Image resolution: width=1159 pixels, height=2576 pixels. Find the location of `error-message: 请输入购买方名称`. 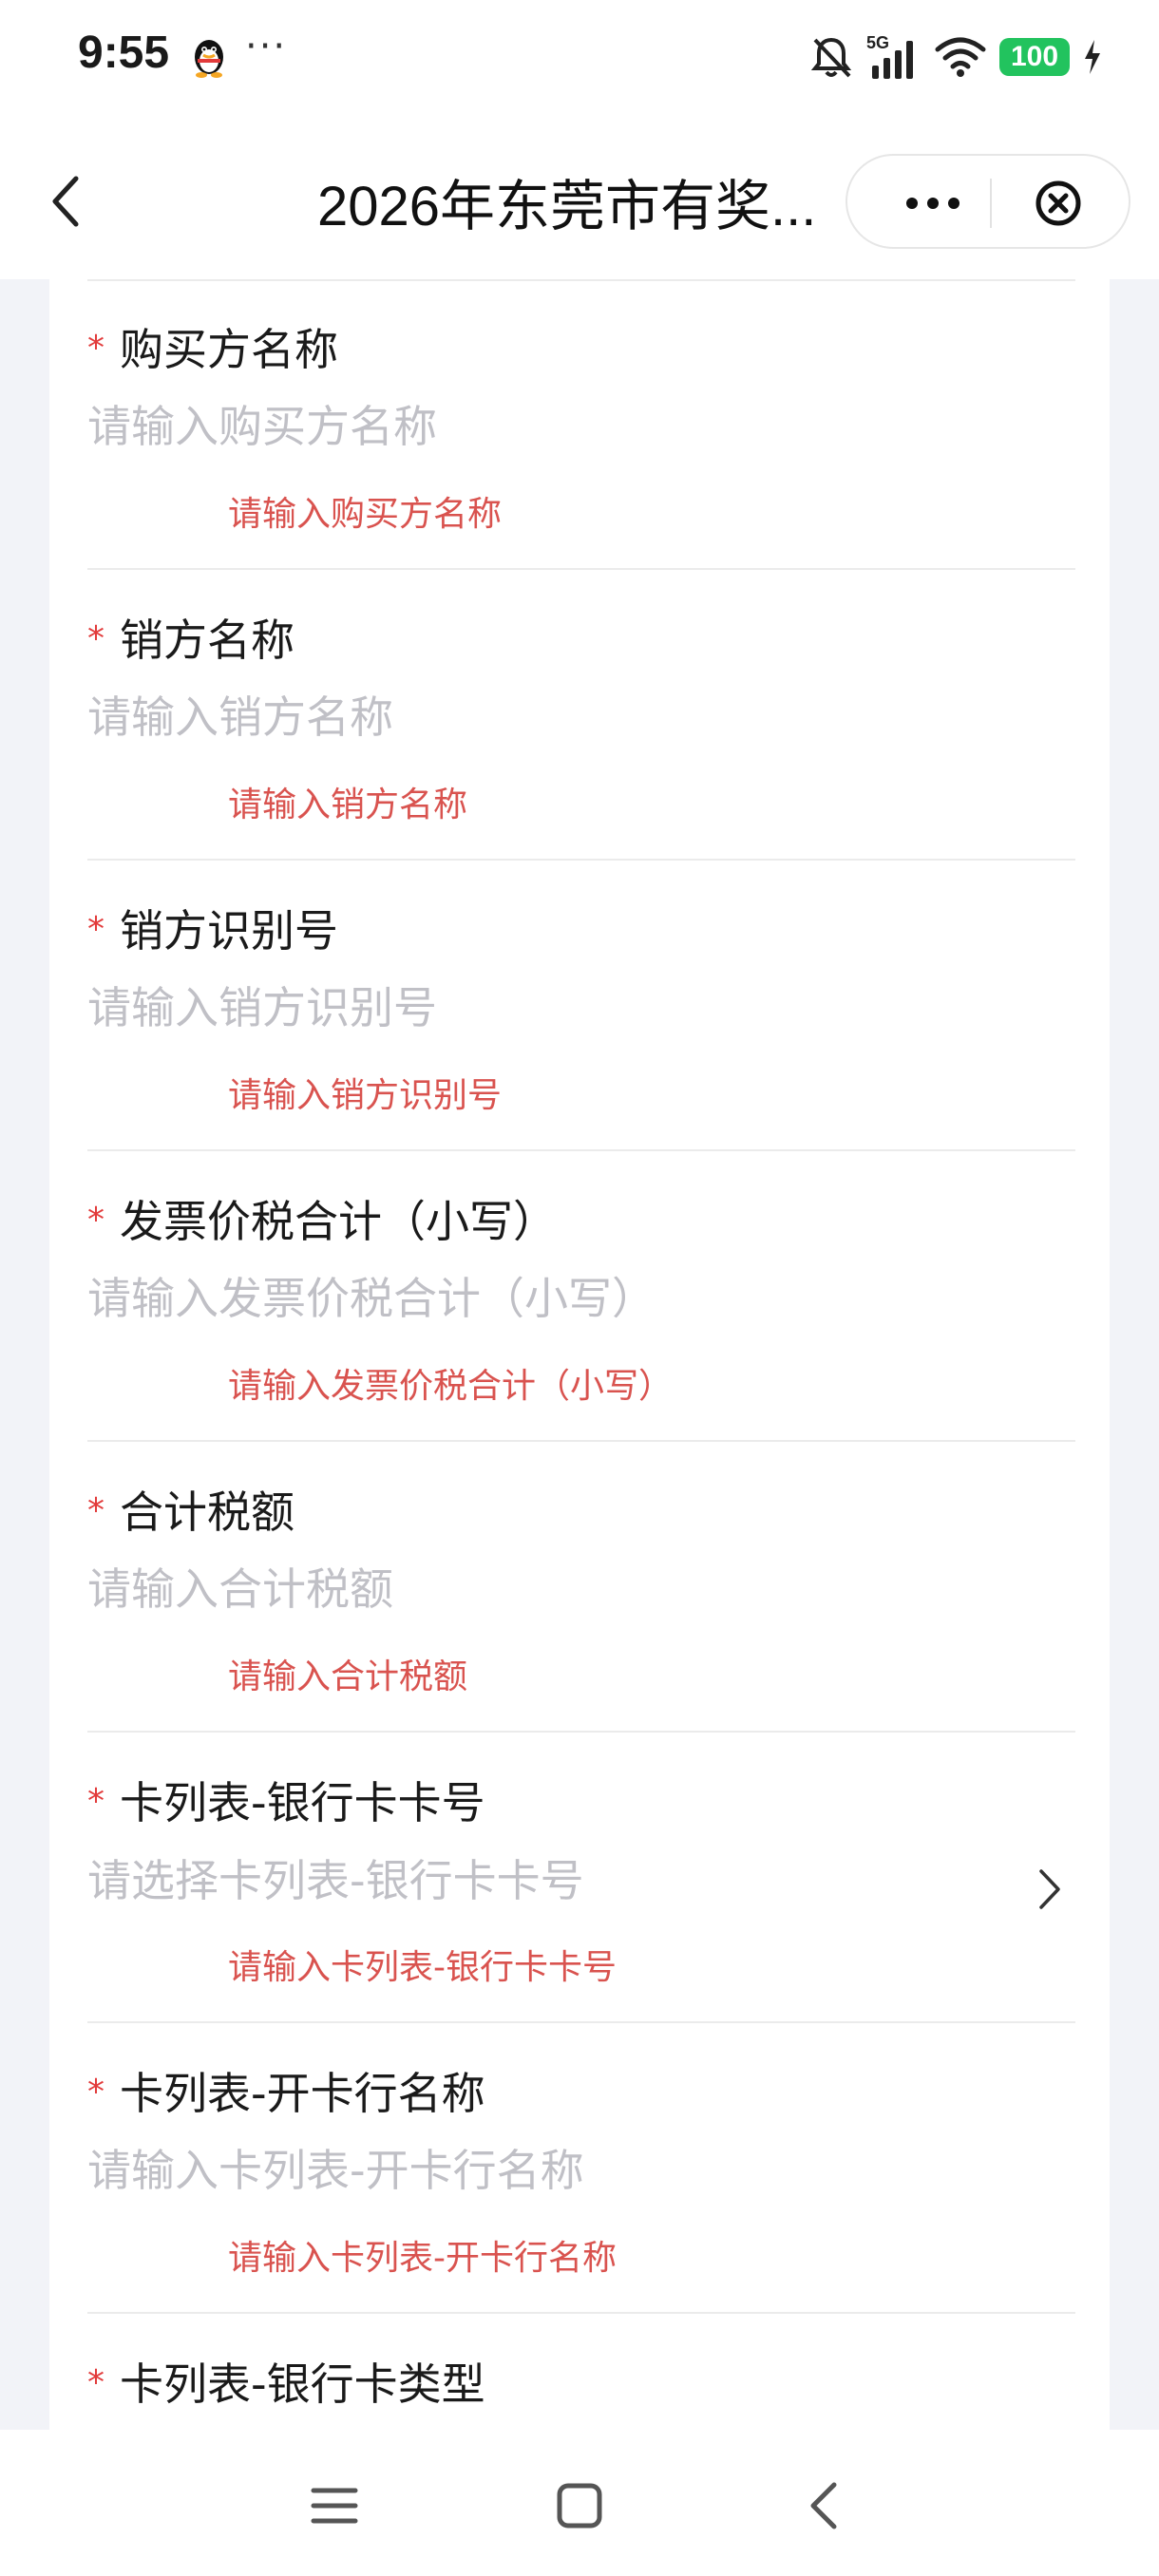

error-message: 请输入购买方名称 is located at coordinates (365, 514).